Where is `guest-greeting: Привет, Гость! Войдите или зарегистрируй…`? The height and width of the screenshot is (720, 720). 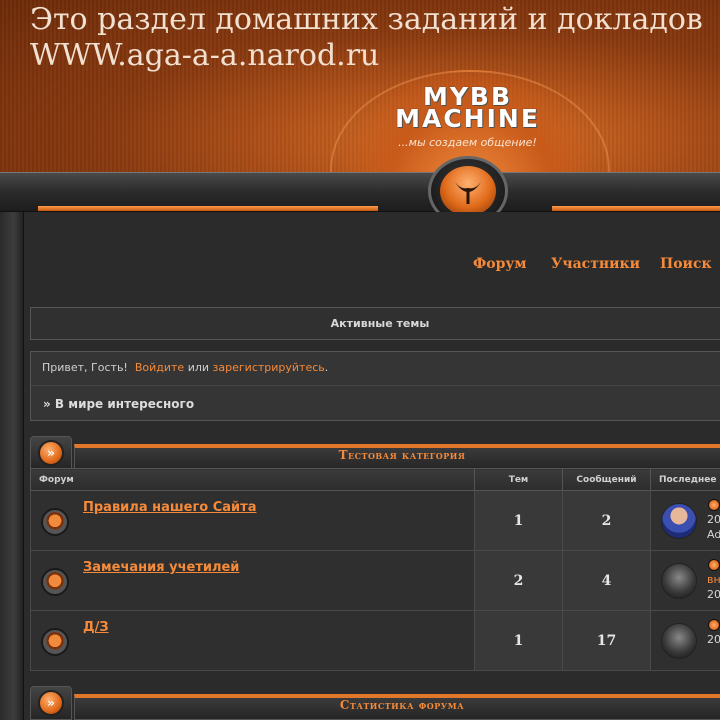
guest-greeting: Привет, Гость! Войдите или зарегистрируй… is located at coordinates (185, 367).